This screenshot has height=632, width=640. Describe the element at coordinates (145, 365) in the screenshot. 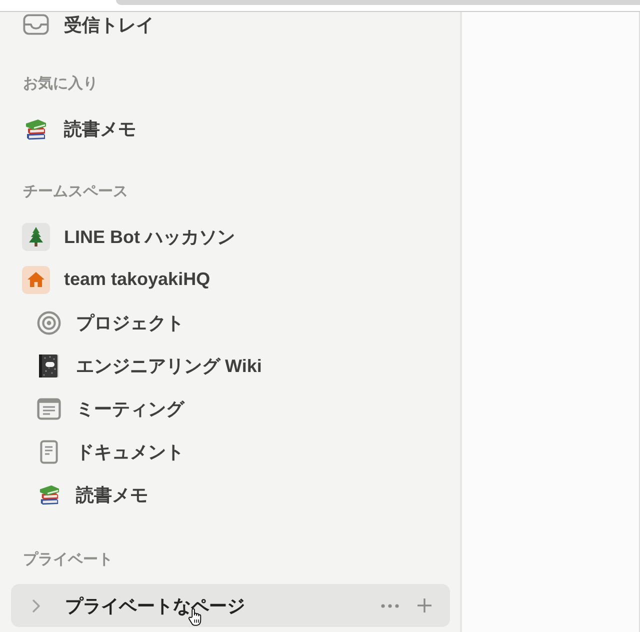

I see `sidebar-item: エンジニアリング Wiki` at that location.